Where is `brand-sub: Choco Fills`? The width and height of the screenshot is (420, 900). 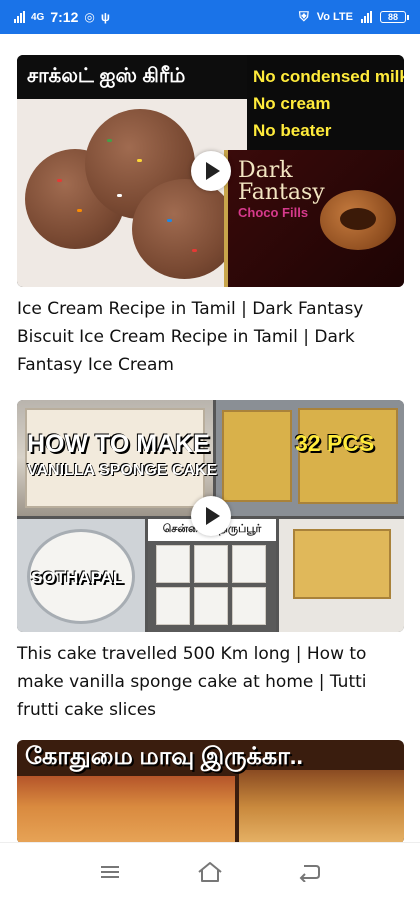 brand-sub: Choco Fills is located at coordinates (273, 212).